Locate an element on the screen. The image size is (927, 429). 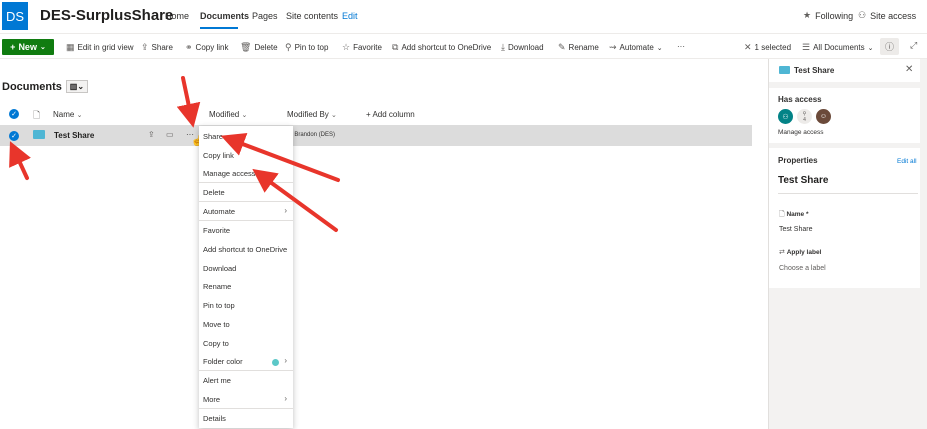
menu-item-pin-to-top: Pin to top is located at coordinates (219, 305).